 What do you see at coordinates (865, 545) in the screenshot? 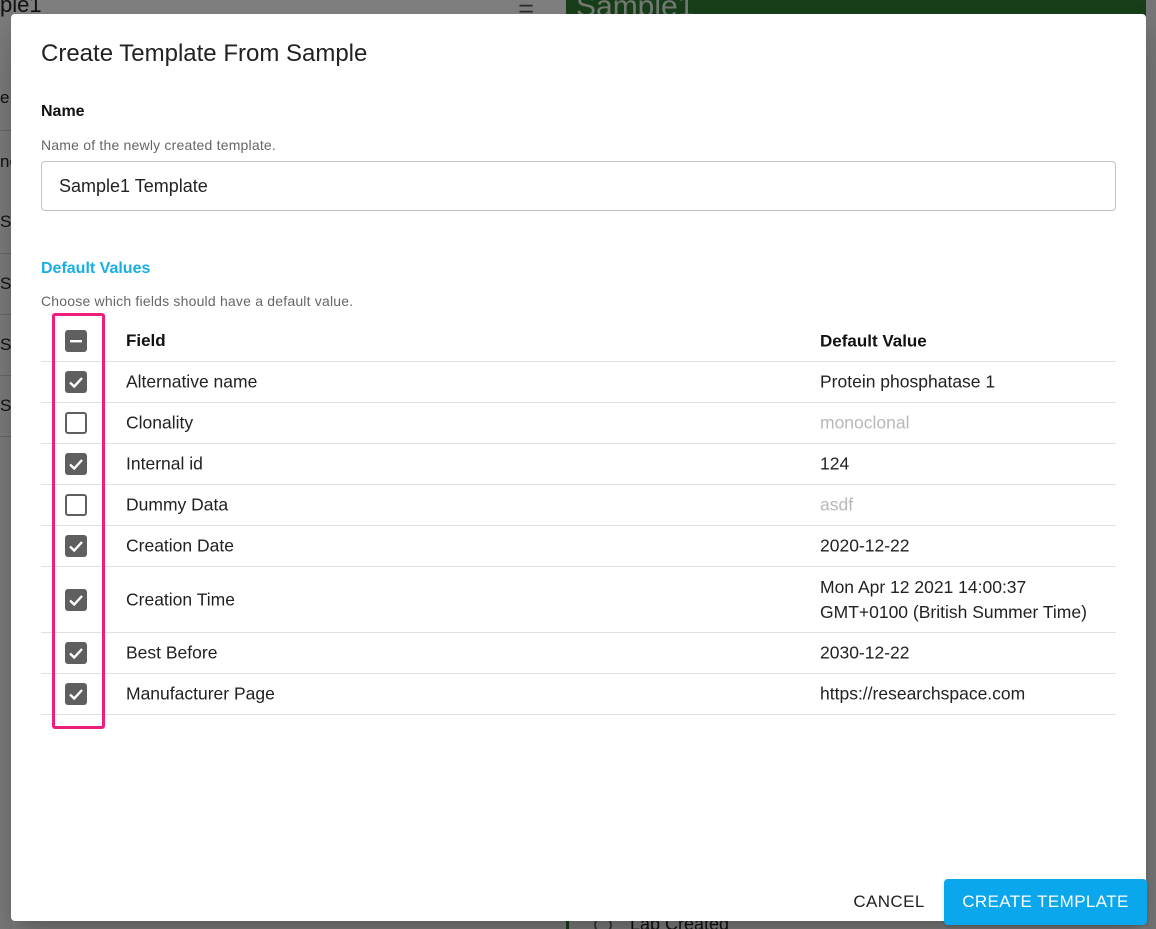
I see `default-value: 2020-12-22` at bounding box center [865, 545].